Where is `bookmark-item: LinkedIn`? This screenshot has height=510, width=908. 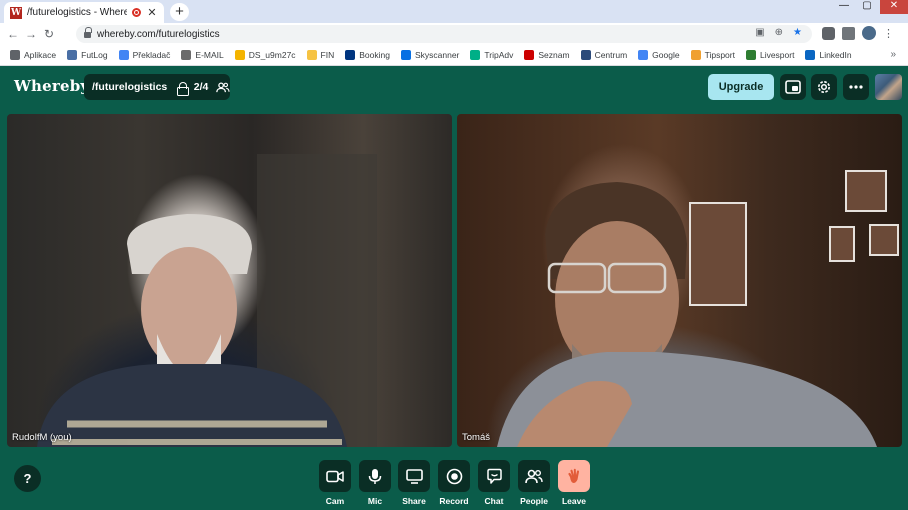 bookmark-item: LinkedIn is located at coordinates (828, 55).